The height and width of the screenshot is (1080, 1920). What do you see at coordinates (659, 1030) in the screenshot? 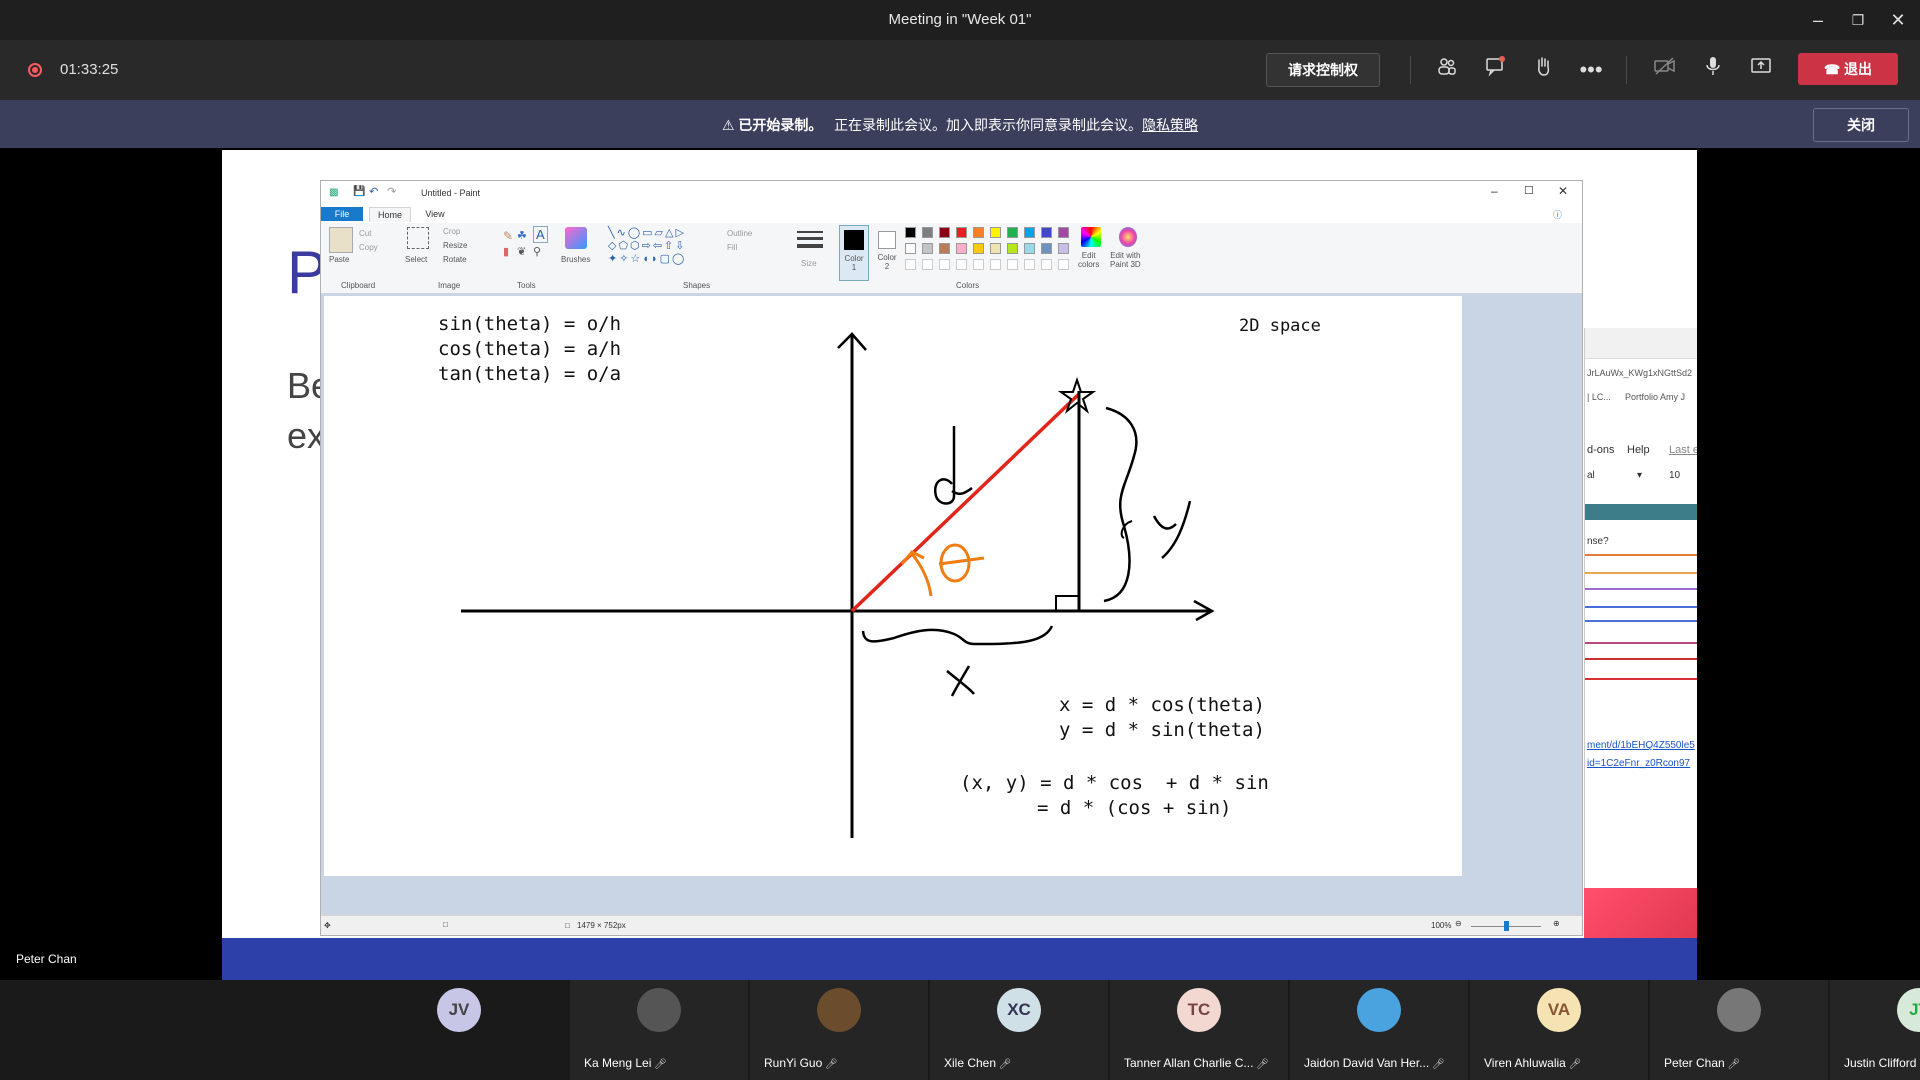
I see `participant-tile: Ka Meng Lei 🎤︎` at bounding box center [659, 1030].